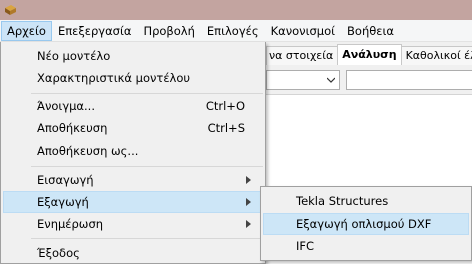 The image size is (472, 264). What do you see at coordinates (302, 55) in the screenshot?
I see `tab-elements: να στοιχεία` at bounding box center [302, 55].